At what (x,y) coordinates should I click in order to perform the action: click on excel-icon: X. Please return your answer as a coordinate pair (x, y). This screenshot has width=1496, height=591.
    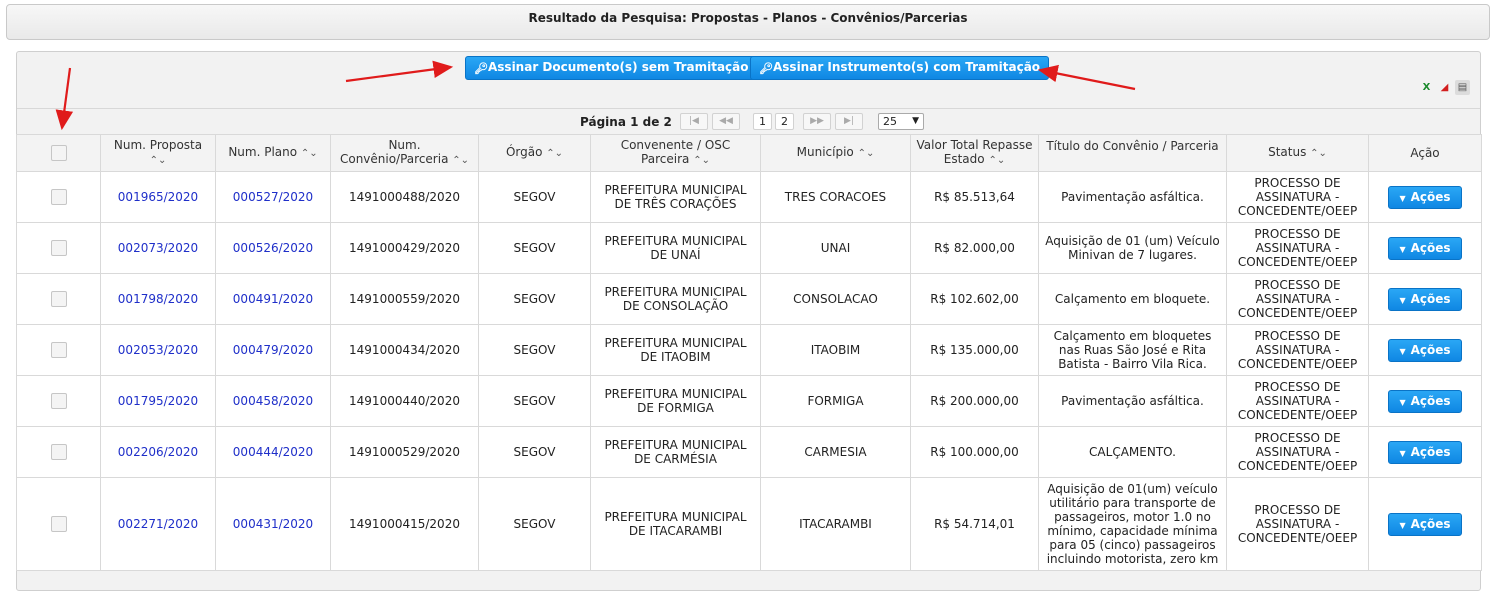
    Looking at the image, I should click on (1426, 87).